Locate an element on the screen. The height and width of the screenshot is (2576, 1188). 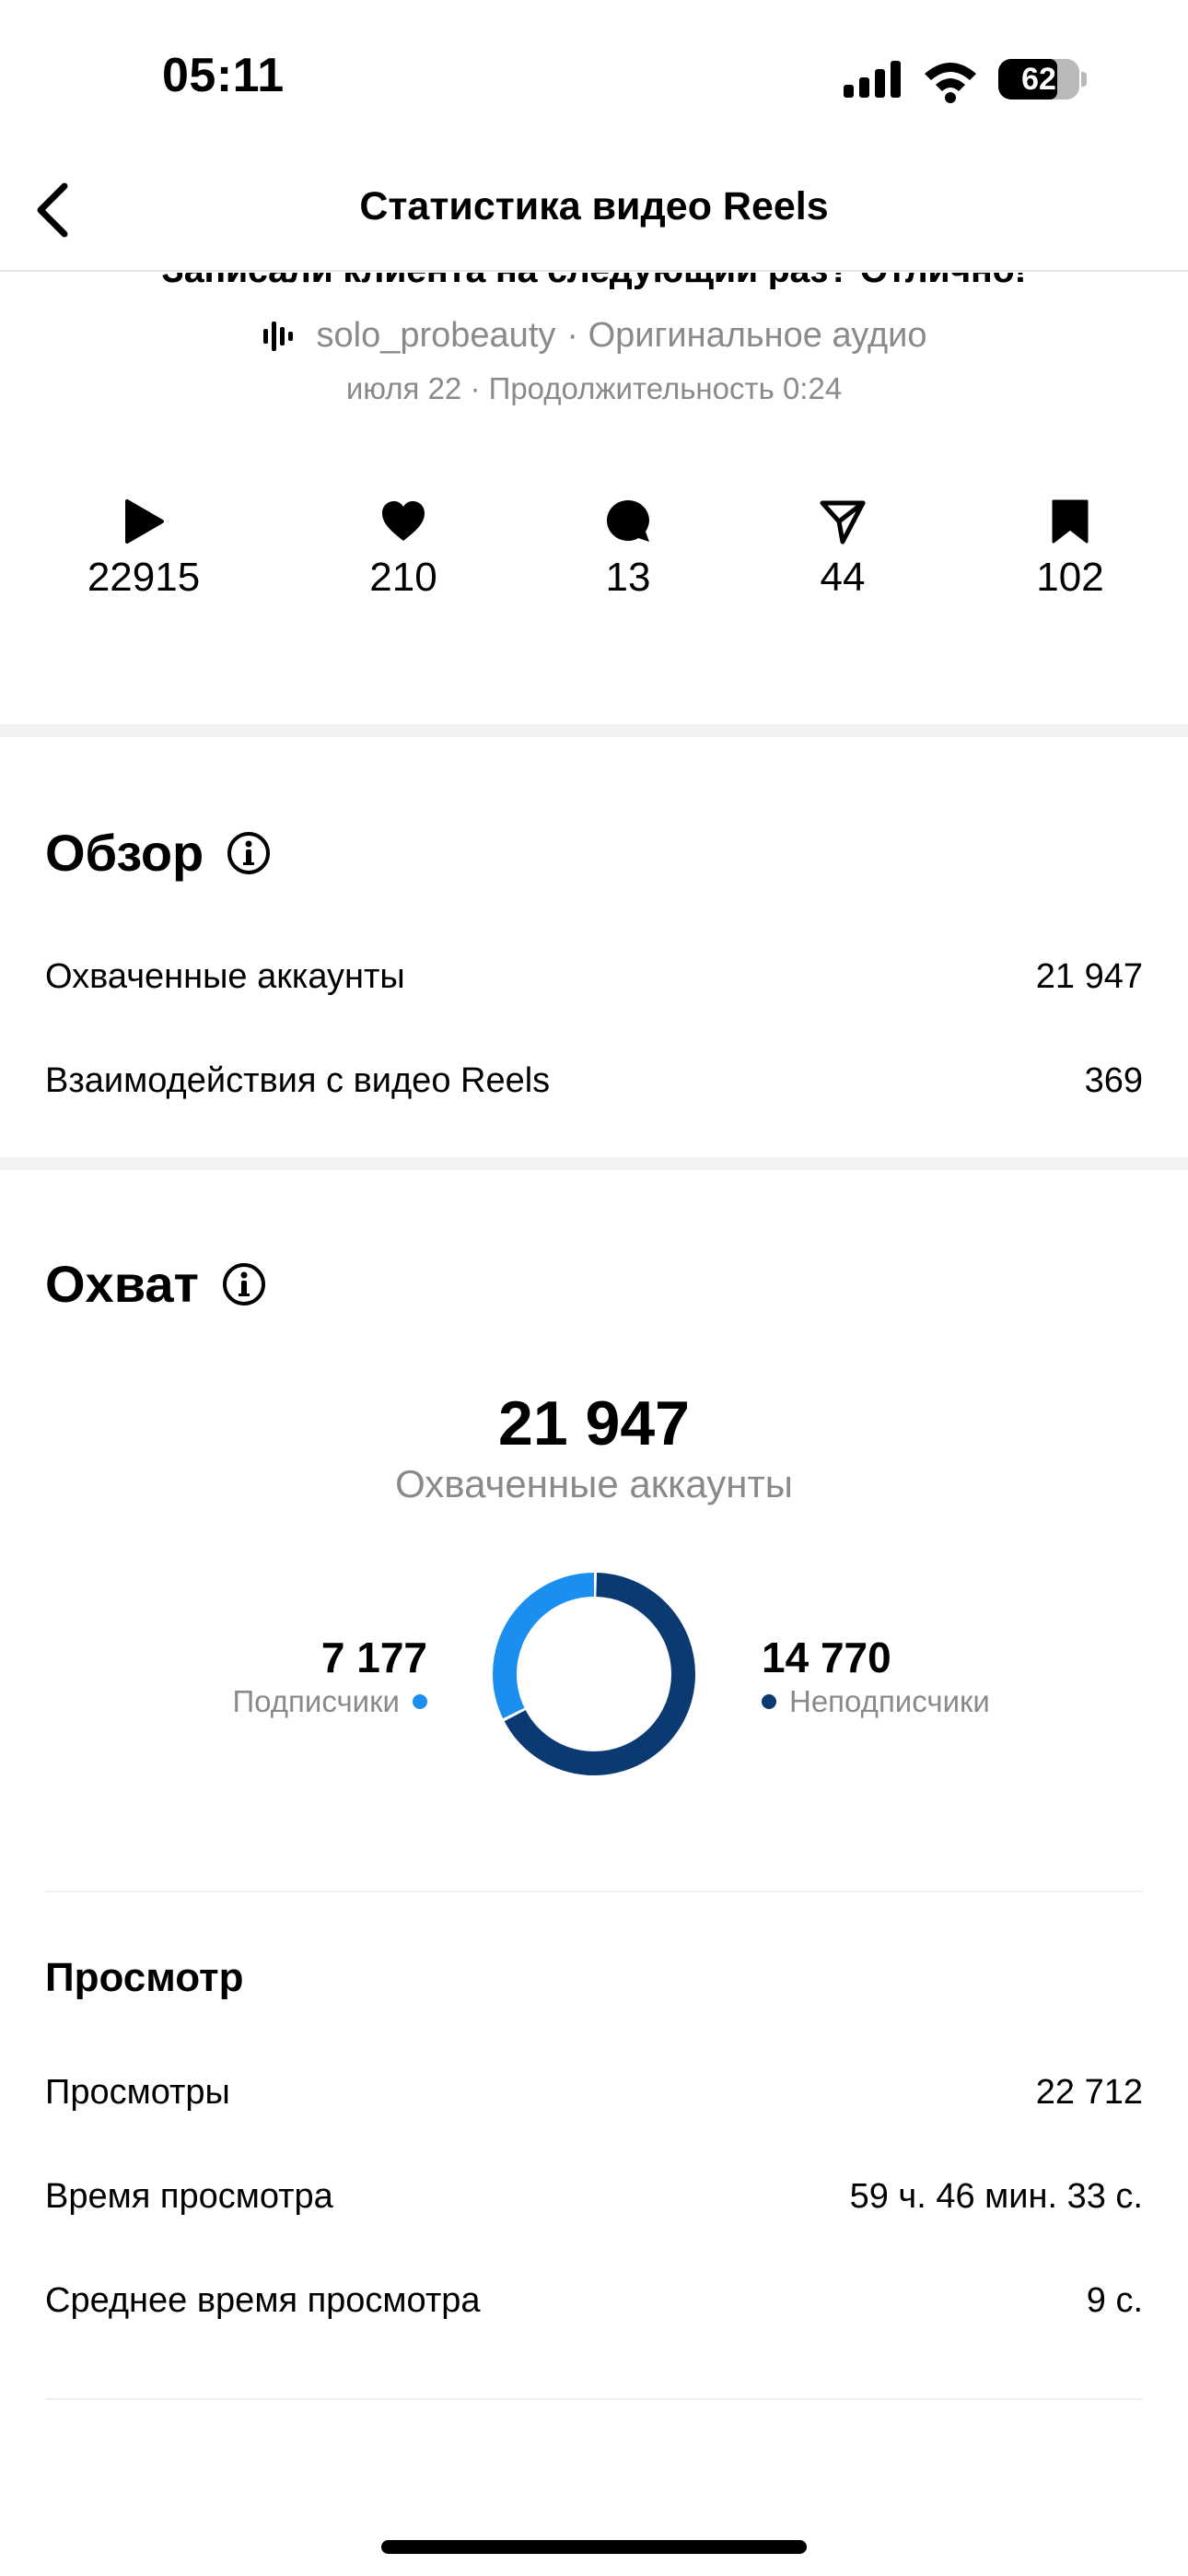
reach-title: Охват is located at coordinates (122, 1284).